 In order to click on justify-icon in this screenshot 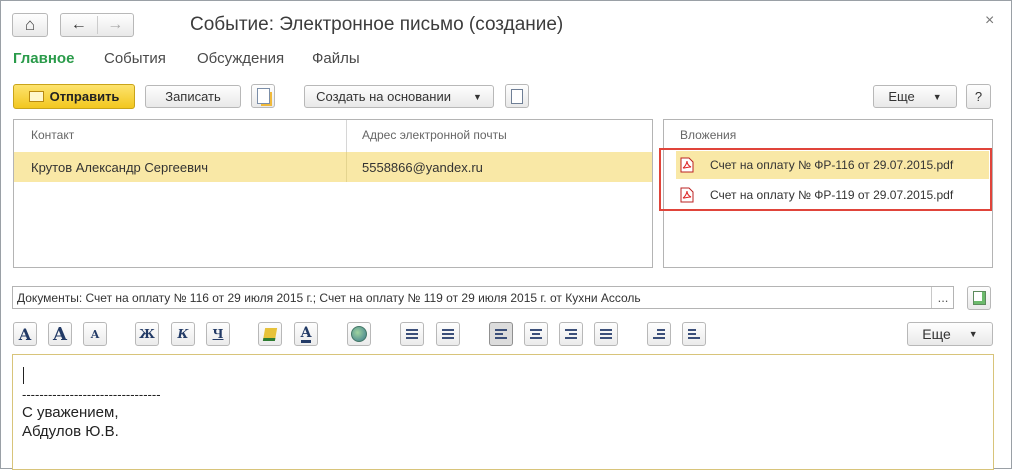, I will do `click(606, 334)`.